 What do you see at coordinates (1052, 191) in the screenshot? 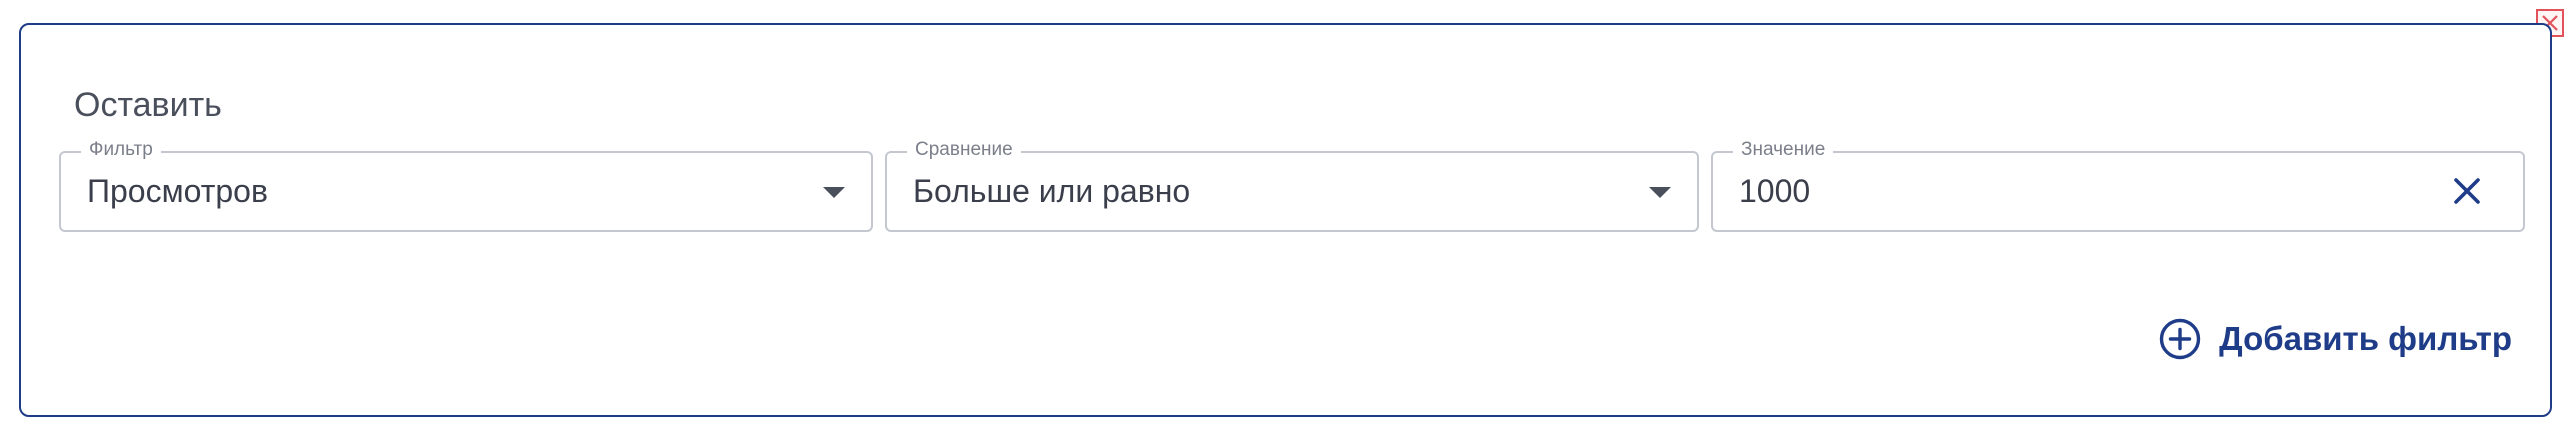
I see `comparison-select-value: Больше или равно` at bounding box center [1052, 191].